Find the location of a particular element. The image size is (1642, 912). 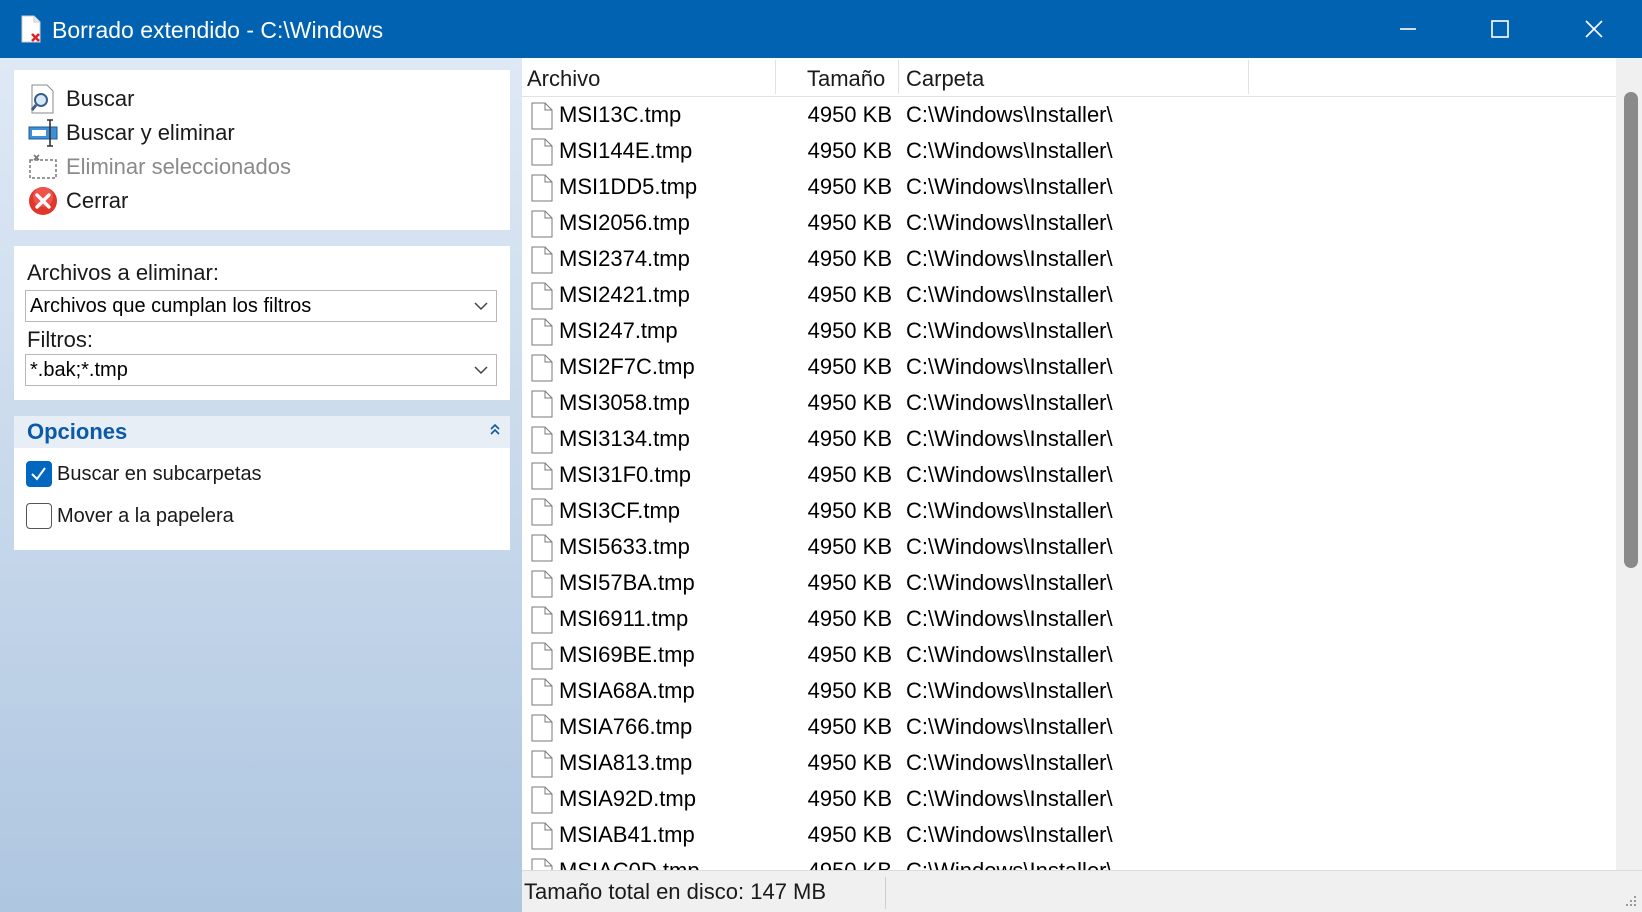

minimize-button is located at coordinates (1408, 29).